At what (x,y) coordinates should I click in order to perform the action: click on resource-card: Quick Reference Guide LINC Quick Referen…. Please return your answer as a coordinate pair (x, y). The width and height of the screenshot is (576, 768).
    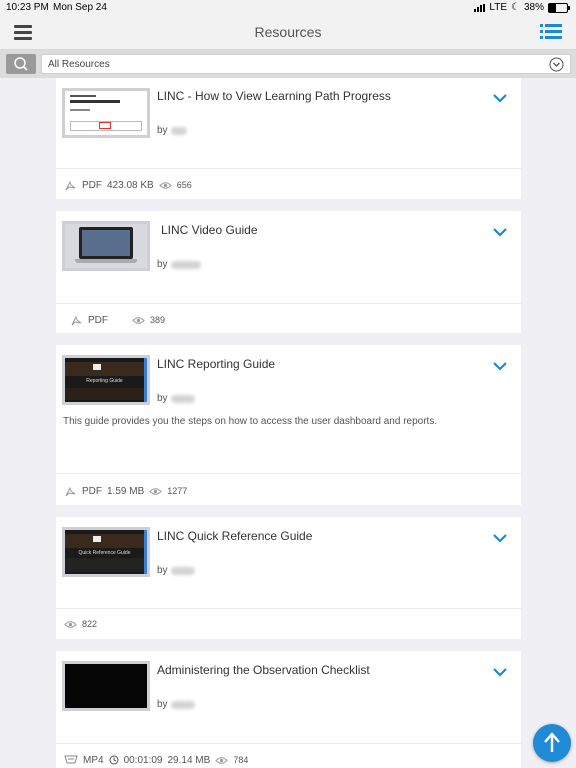
    Looking at the image, I should click on (288, 578).